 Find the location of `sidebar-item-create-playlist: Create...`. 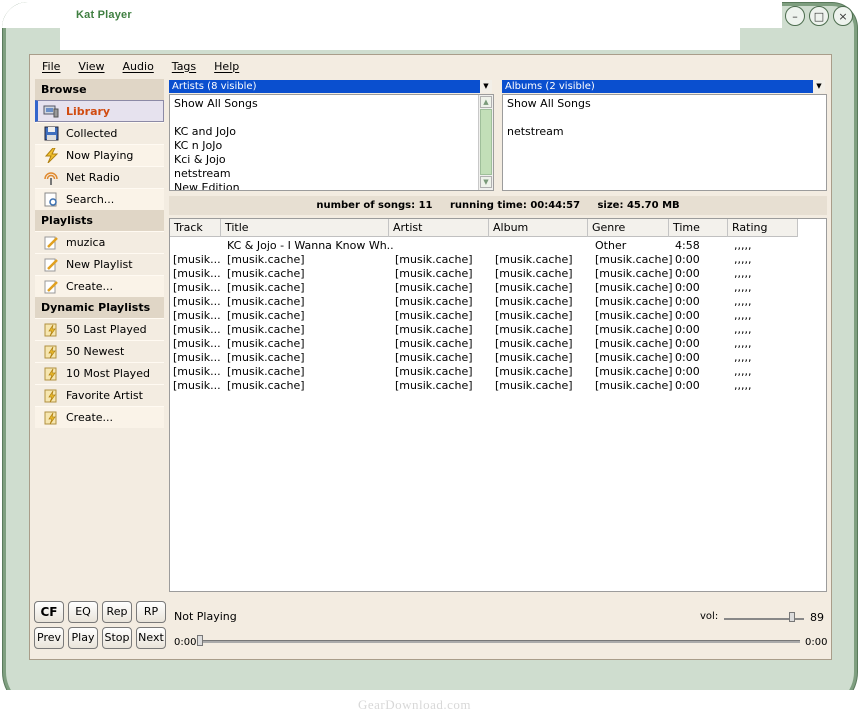

sidebar-item-create-playlist: Create... is located at coordinates (99, 286).